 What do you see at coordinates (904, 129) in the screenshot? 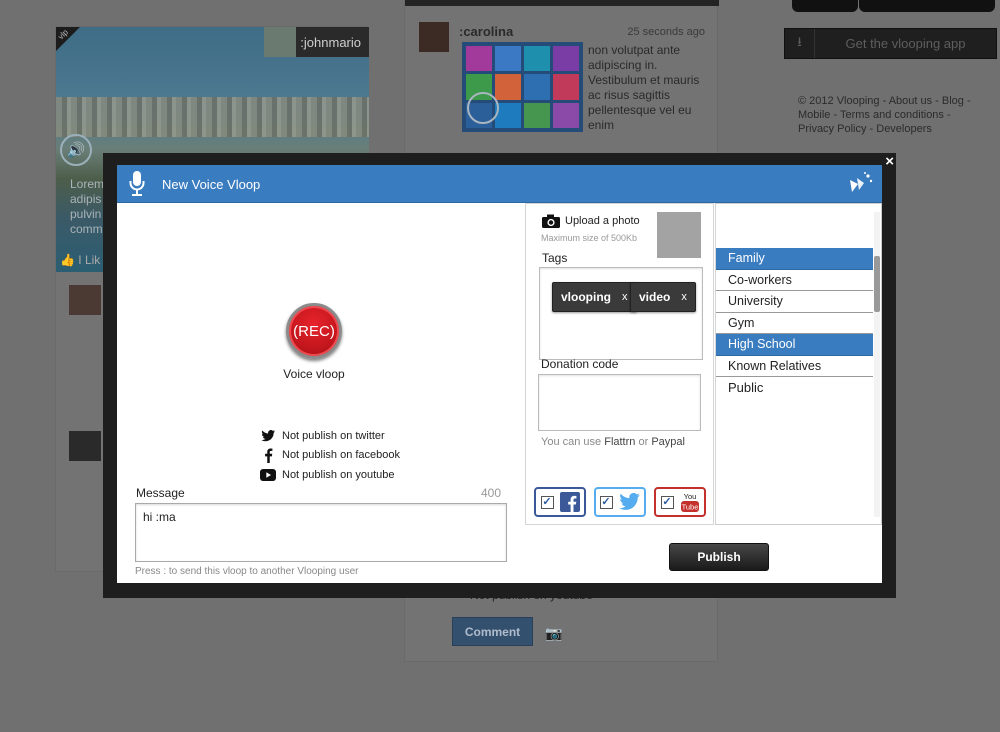
I see `footer-link-developers: Developers` at bounding box center [904, 129].